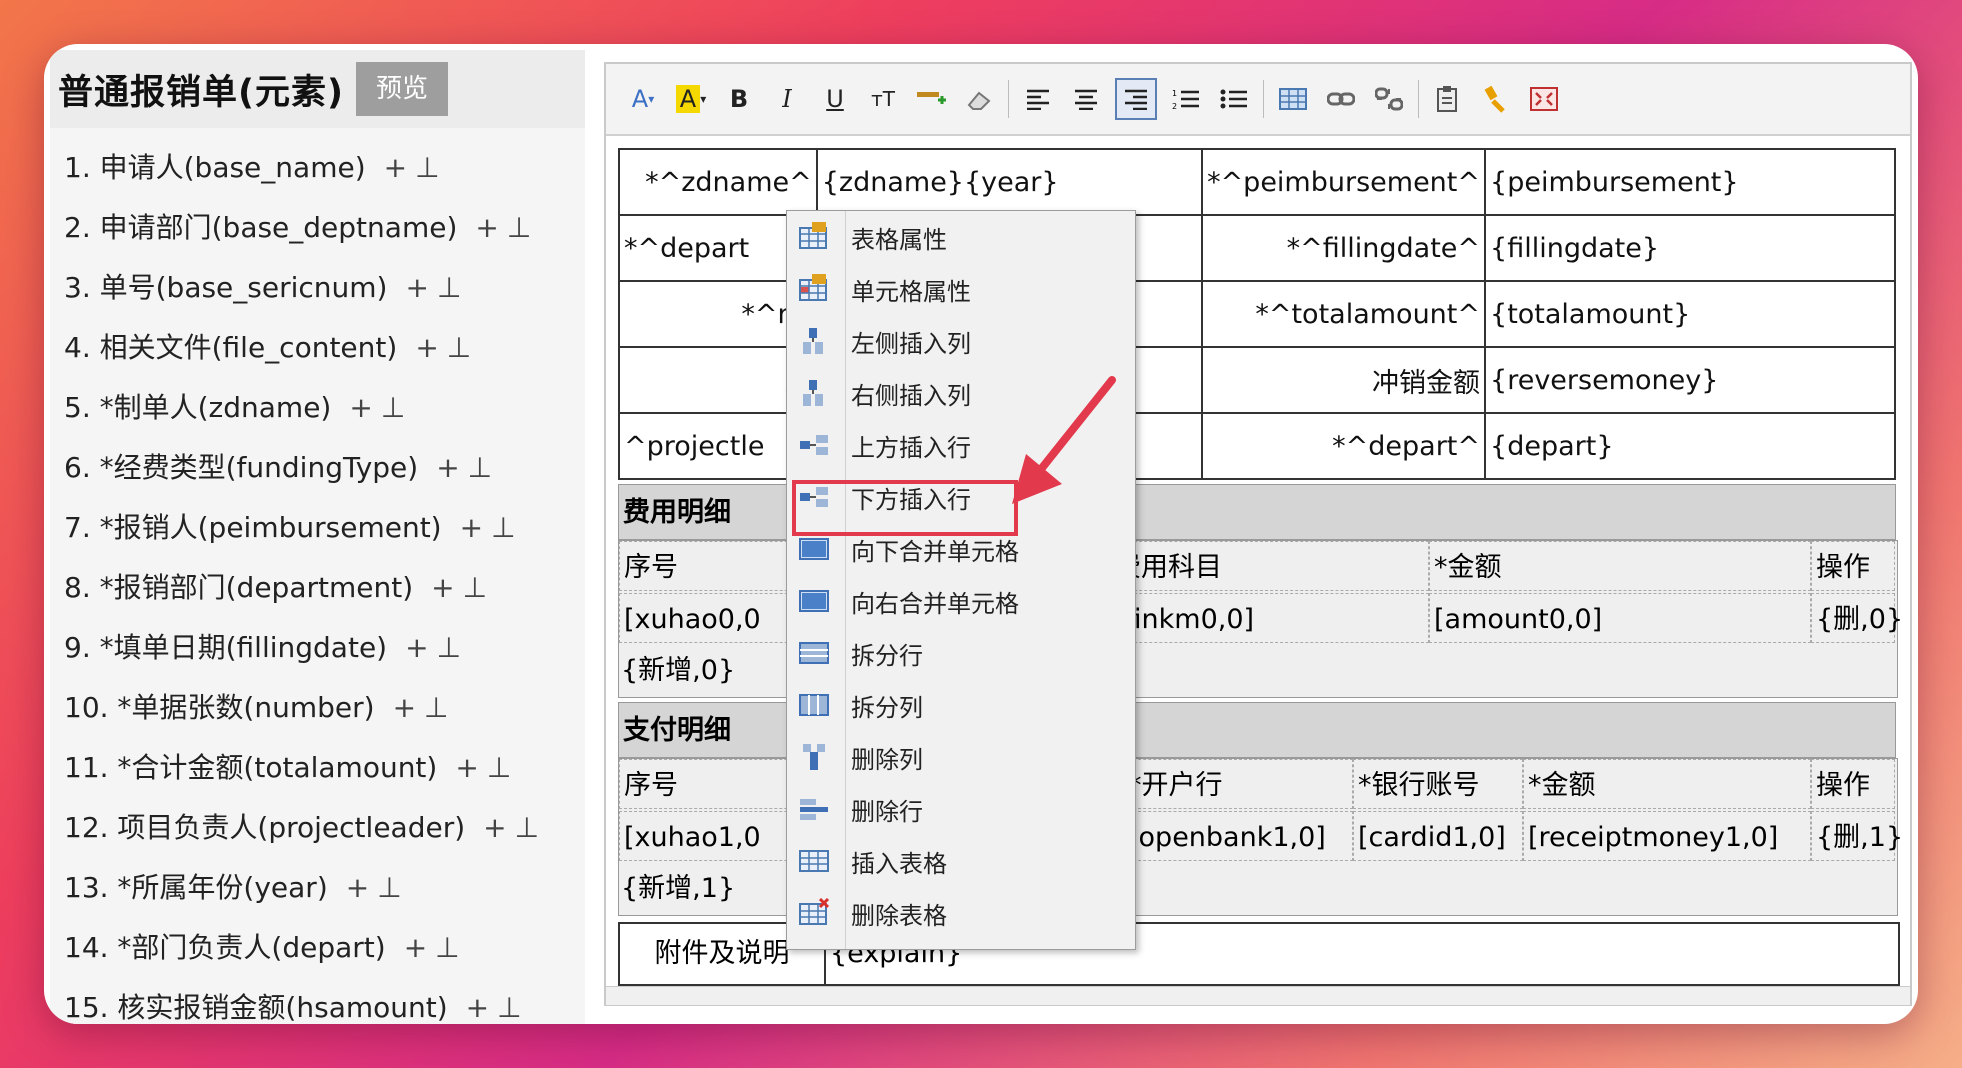 This screenshot has height=1068, width=1962. I want to click on split-row-icon, so click(814, 653).